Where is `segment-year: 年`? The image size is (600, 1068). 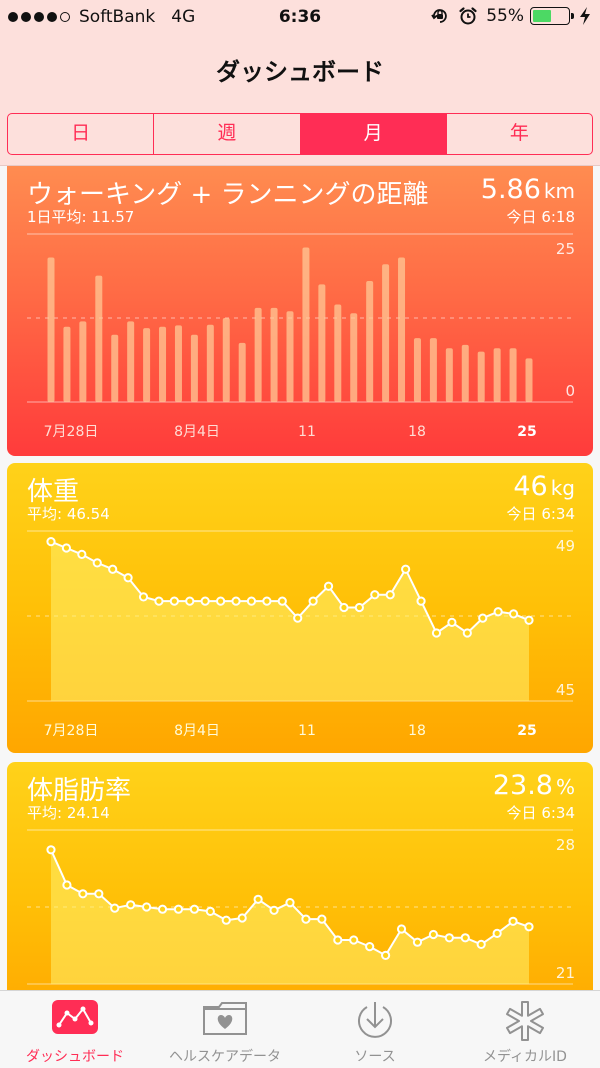
segment-year: 年 is located at coordinates (519, 134).